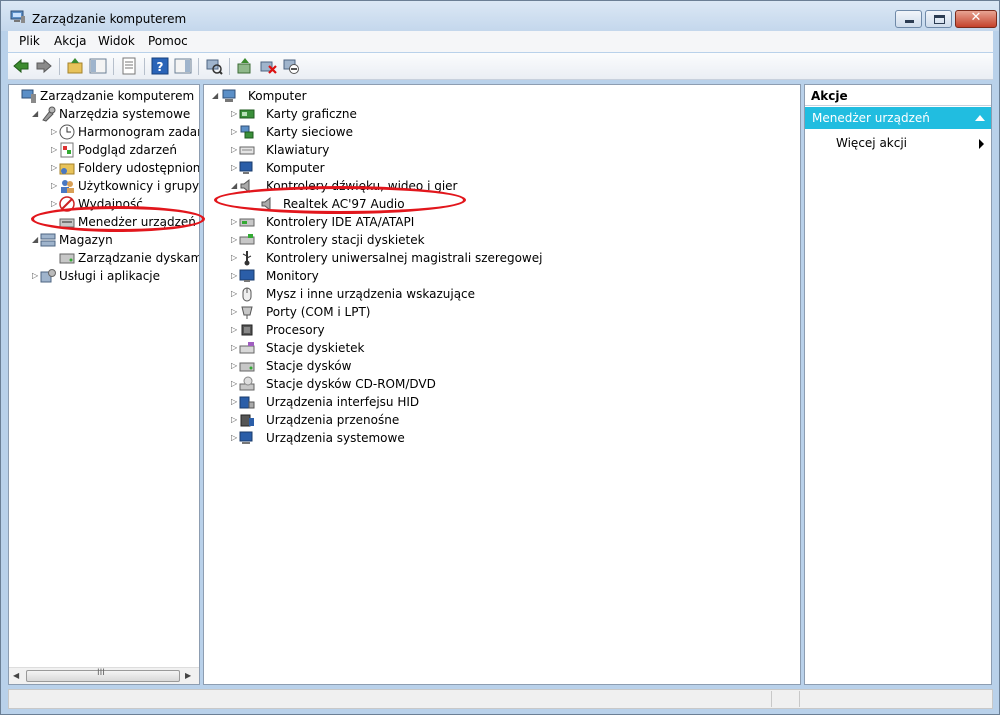 The width and height of the screenshot is (1000, 715). I want to click on storage-icon, so click(48, 240).